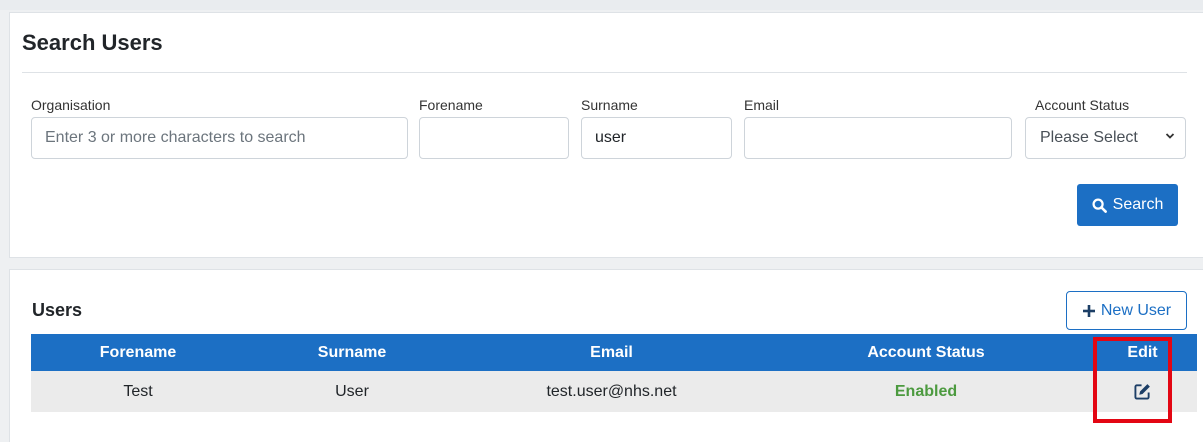 The height and width of the screenshot is (442, 1203). Describe the element at coordinates (451, 105) in the screenshot. I see `forename-label: Forename` at that location.